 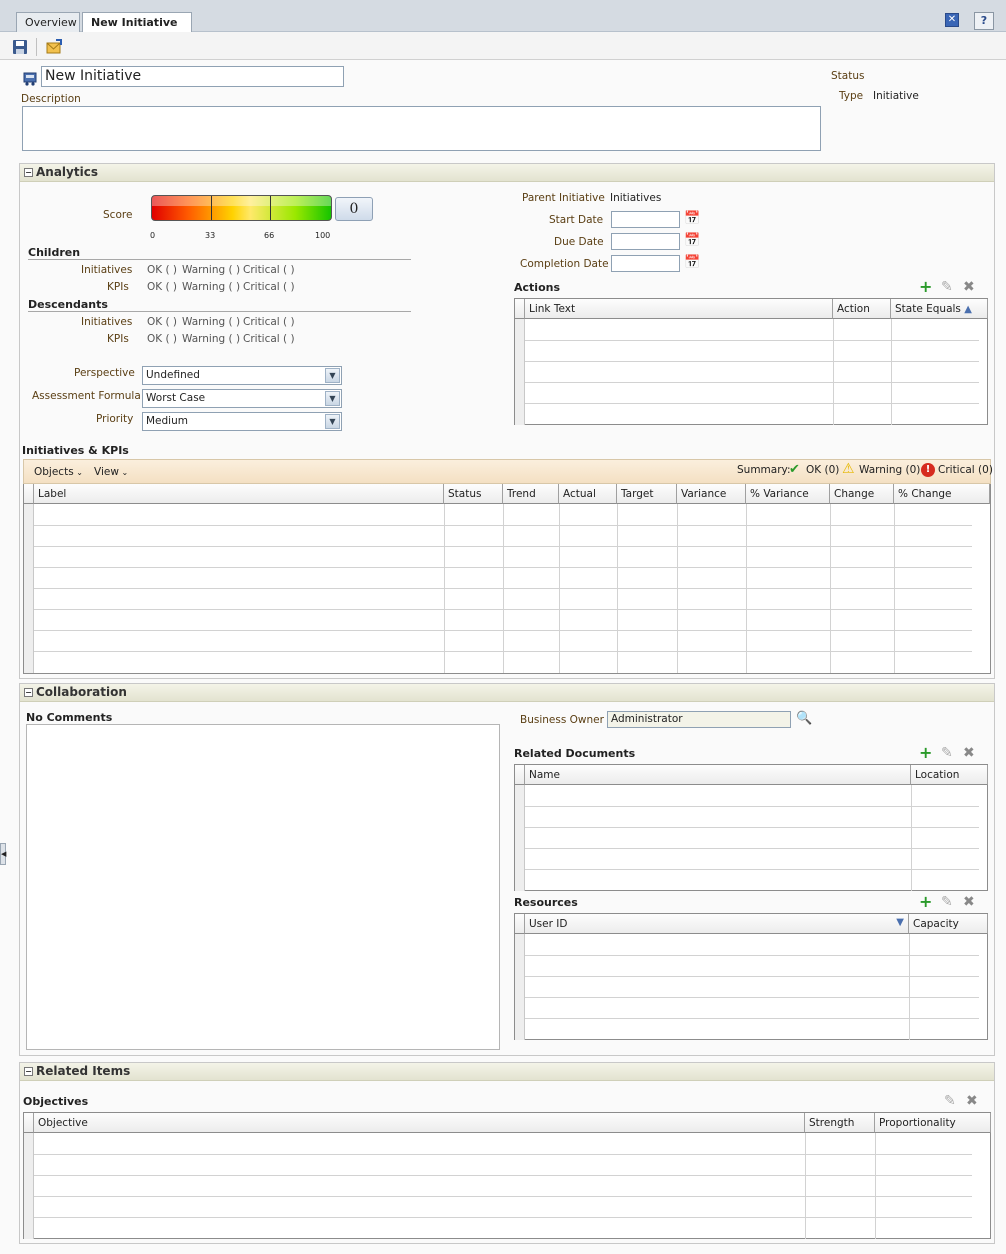 I want to click on objectives-table: Objective Strength Proportionality, so click(x=507, y=1175).